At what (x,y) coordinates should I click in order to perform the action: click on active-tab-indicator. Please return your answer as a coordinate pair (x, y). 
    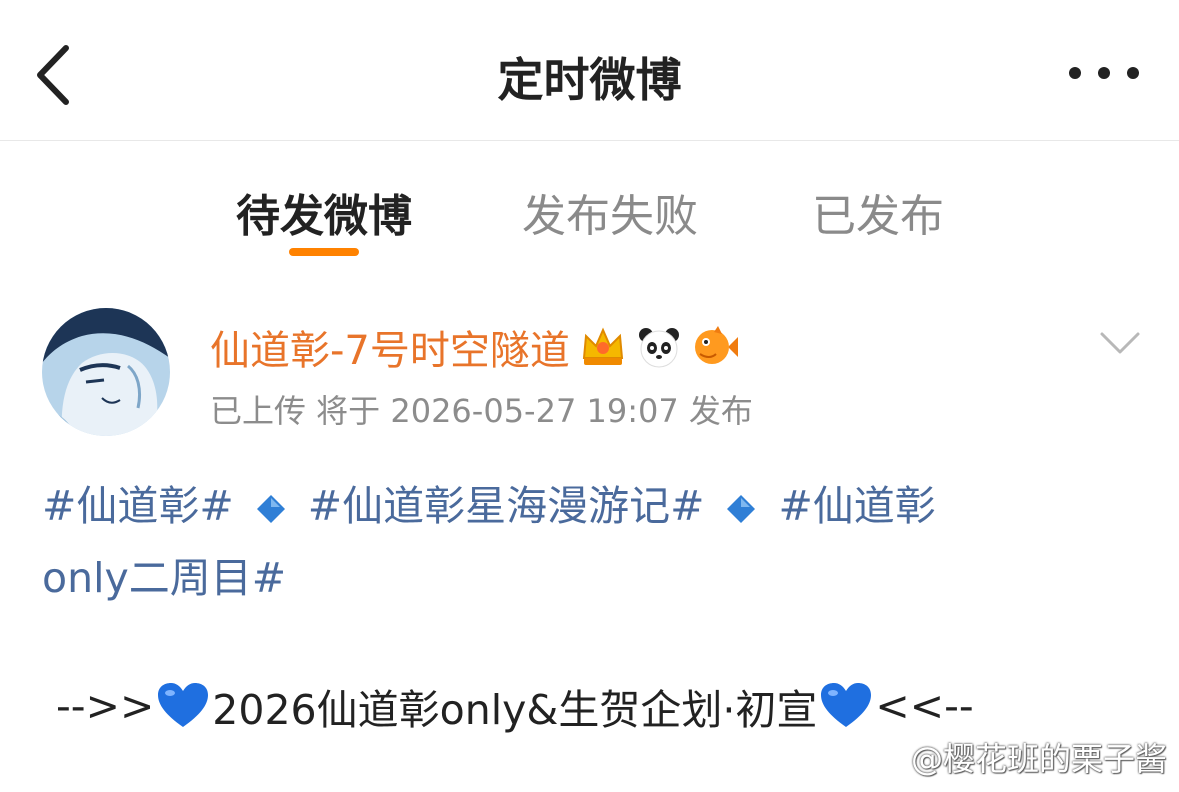
    Looking at the image, I should click on (324, 252).